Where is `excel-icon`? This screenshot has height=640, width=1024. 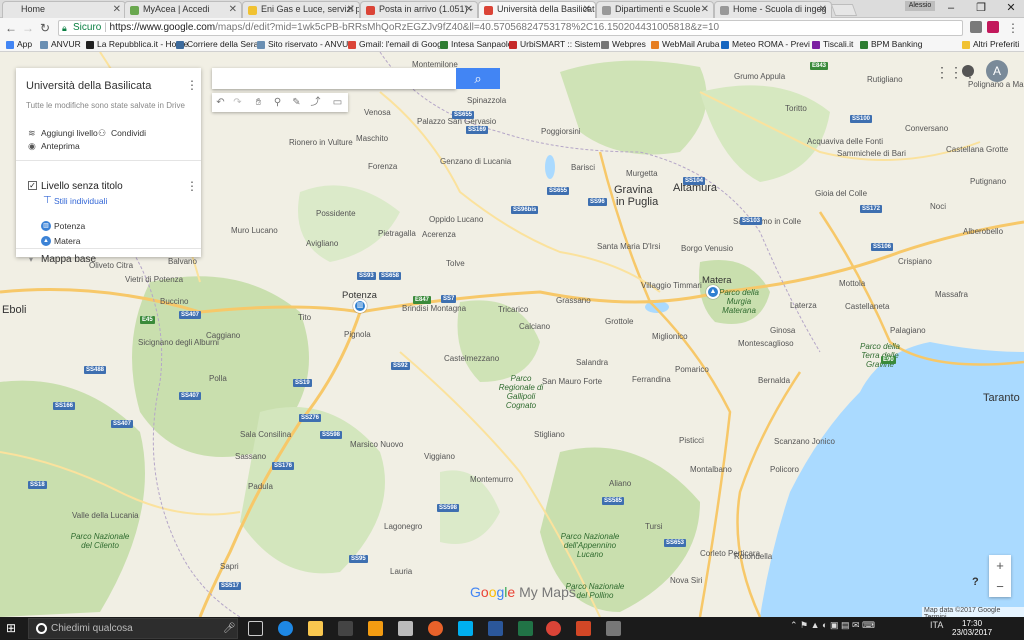
excel-icon is located at coordinates (525, 628).